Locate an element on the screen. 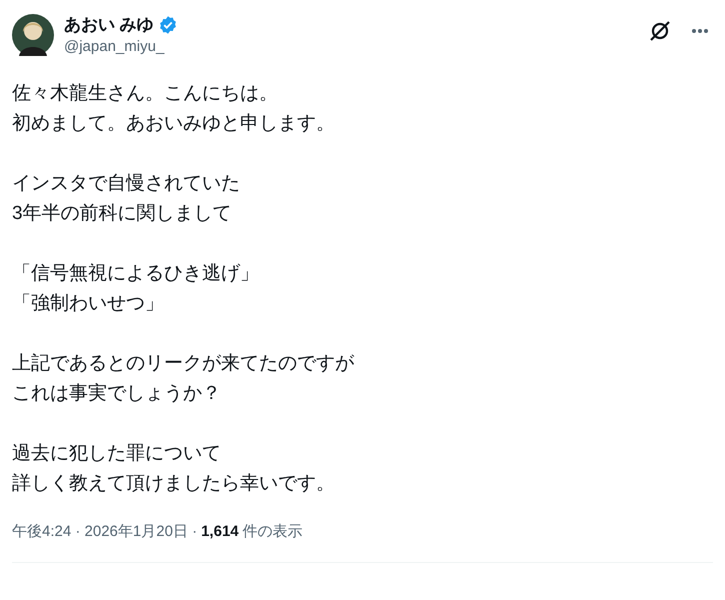 The image size is (725, 600). post-timestamp: 午後4:24 · 2026年1月20日 · is located at coordinates (105, 532).